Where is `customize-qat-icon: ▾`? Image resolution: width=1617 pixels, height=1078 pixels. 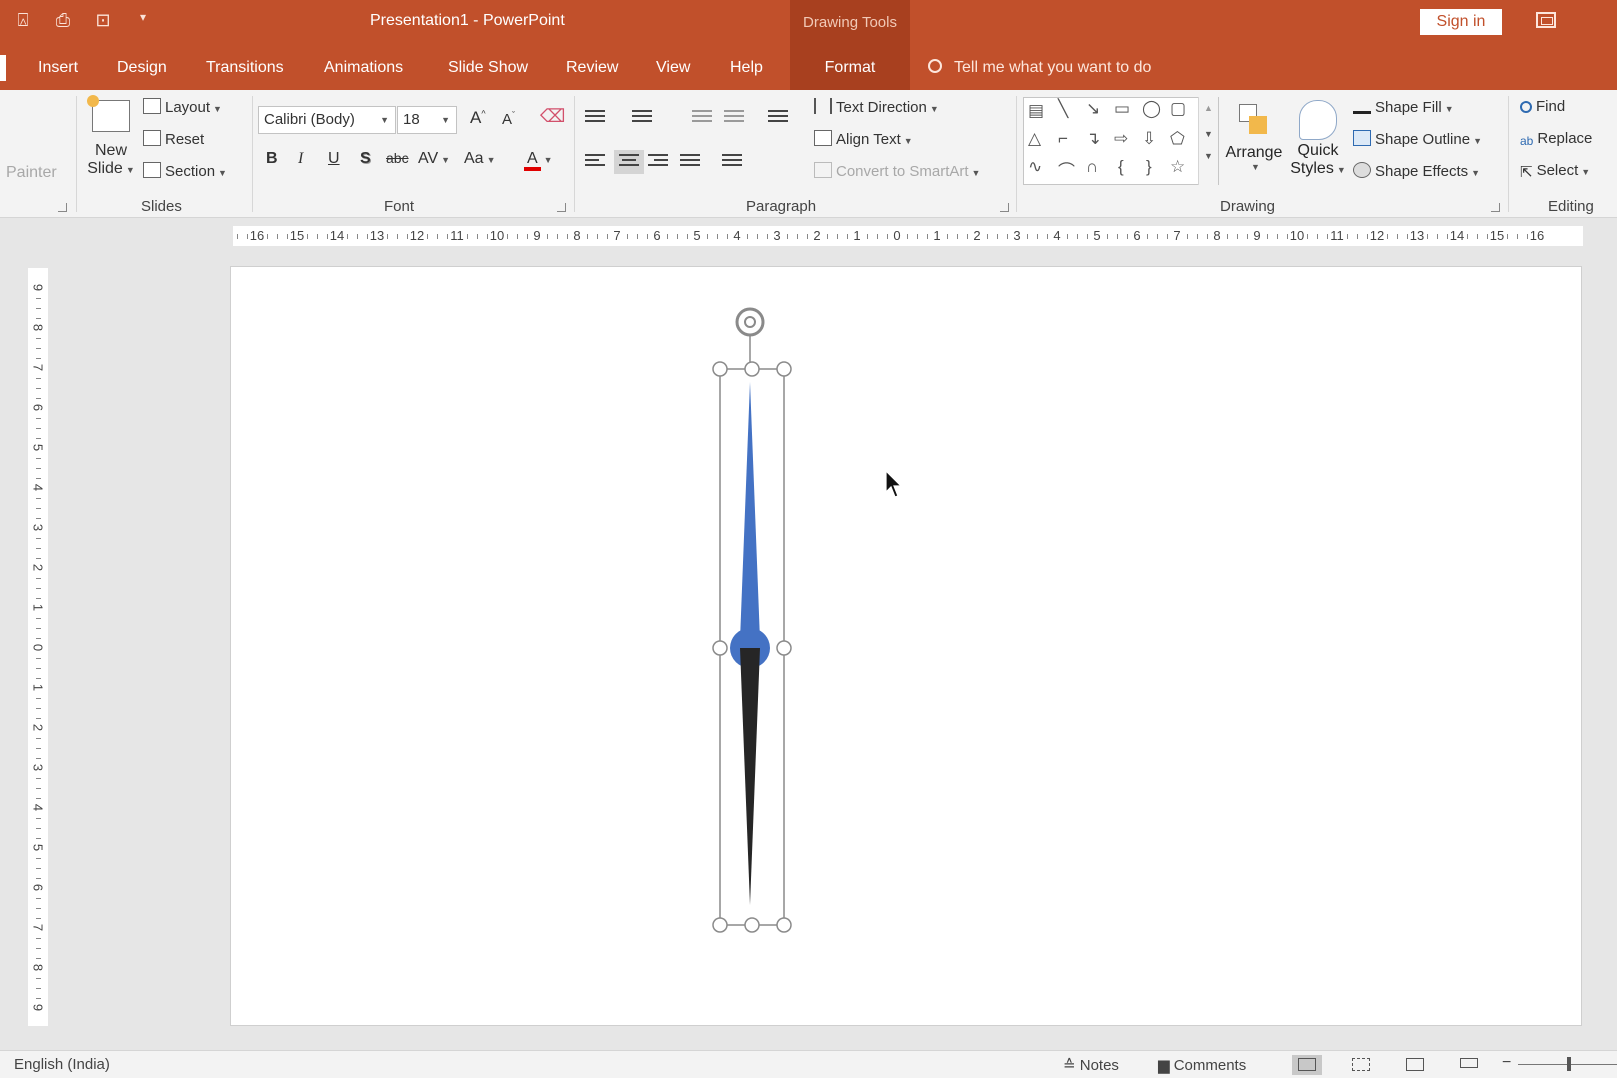 customize-qat-icon: ▾ is located at coordinates (143, 20).